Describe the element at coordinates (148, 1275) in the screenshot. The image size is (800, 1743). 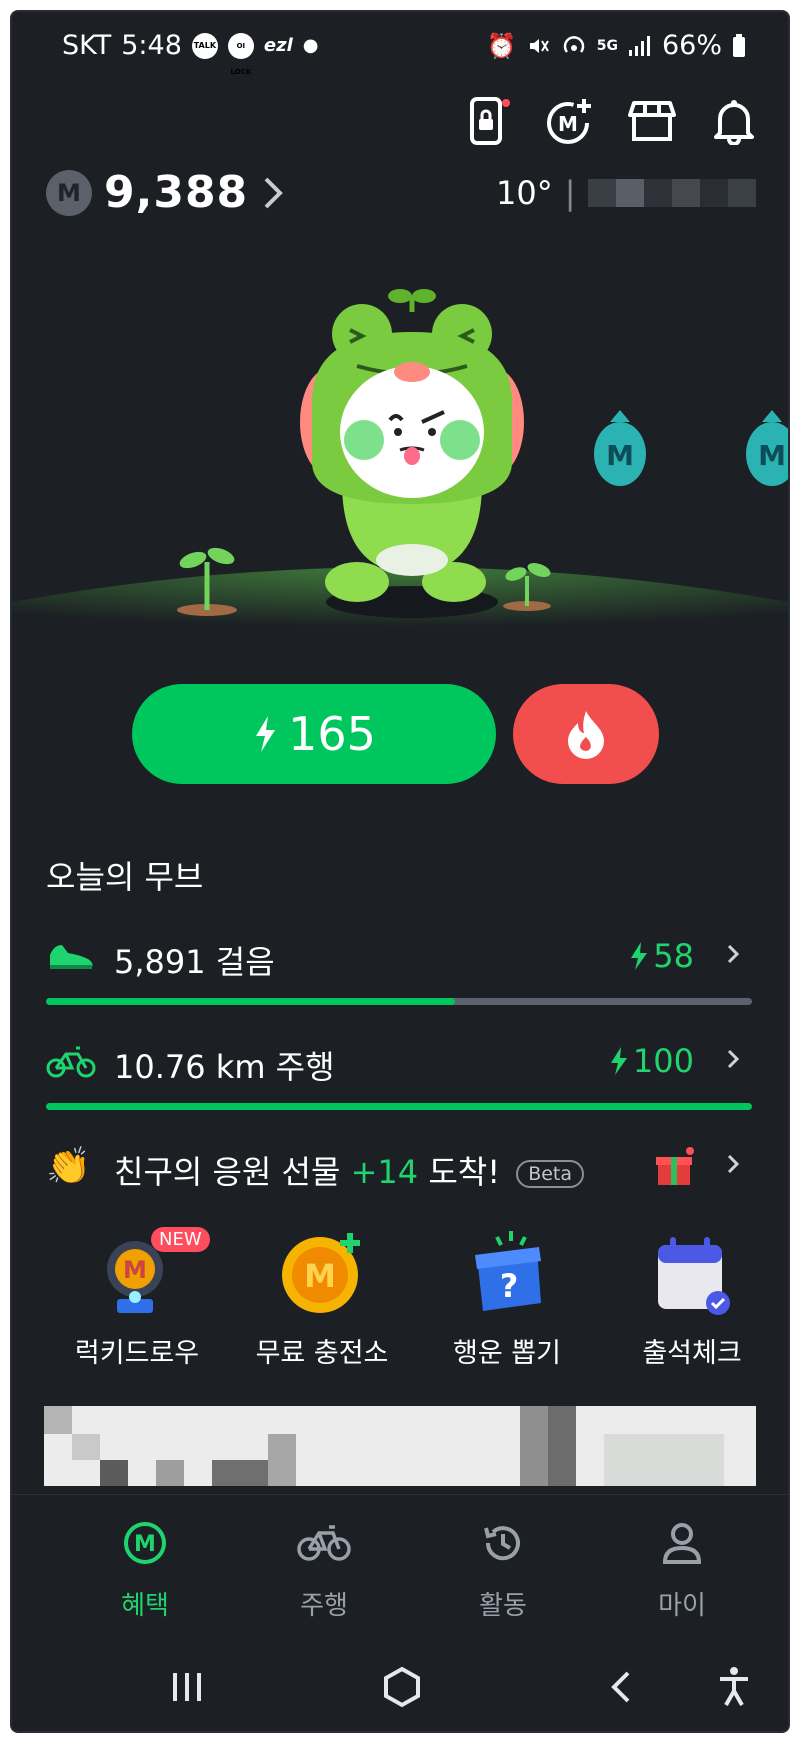
I see `lucky-draw-icon: M NEW` at that location.